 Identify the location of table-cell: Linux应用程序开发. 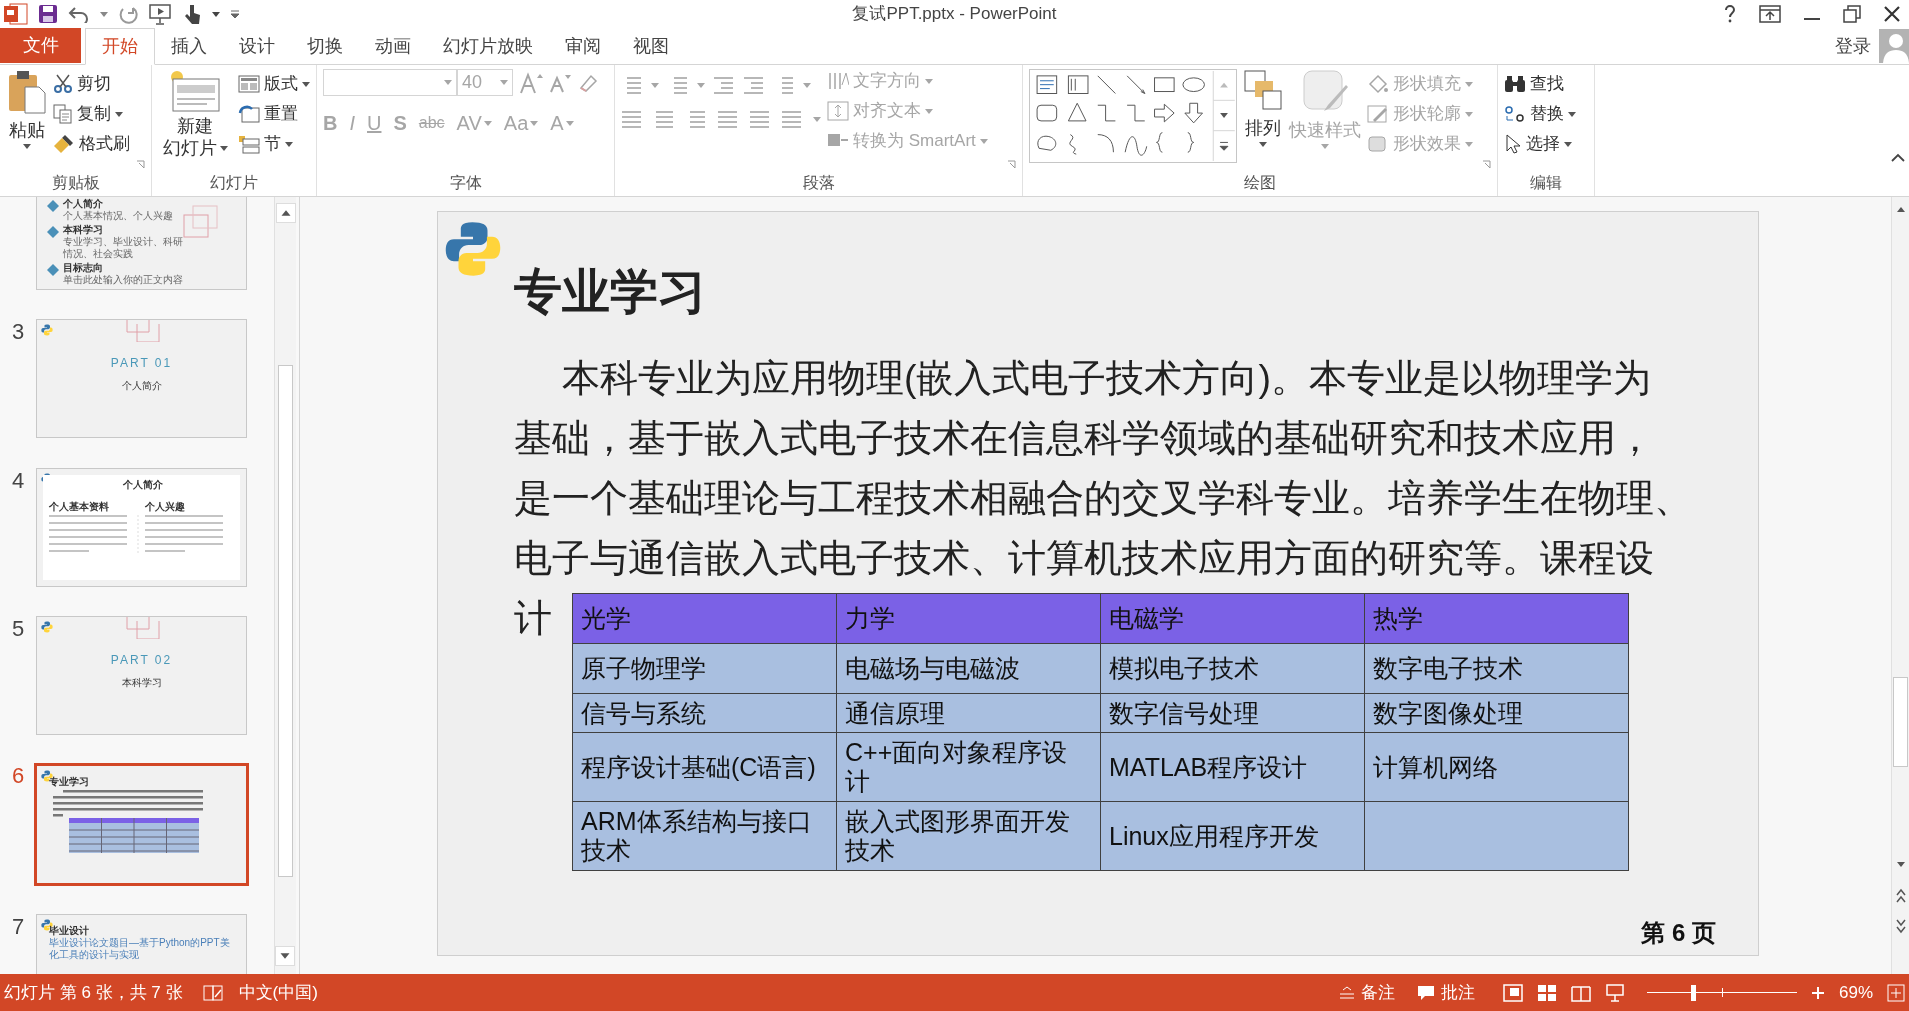
(1232, 836).